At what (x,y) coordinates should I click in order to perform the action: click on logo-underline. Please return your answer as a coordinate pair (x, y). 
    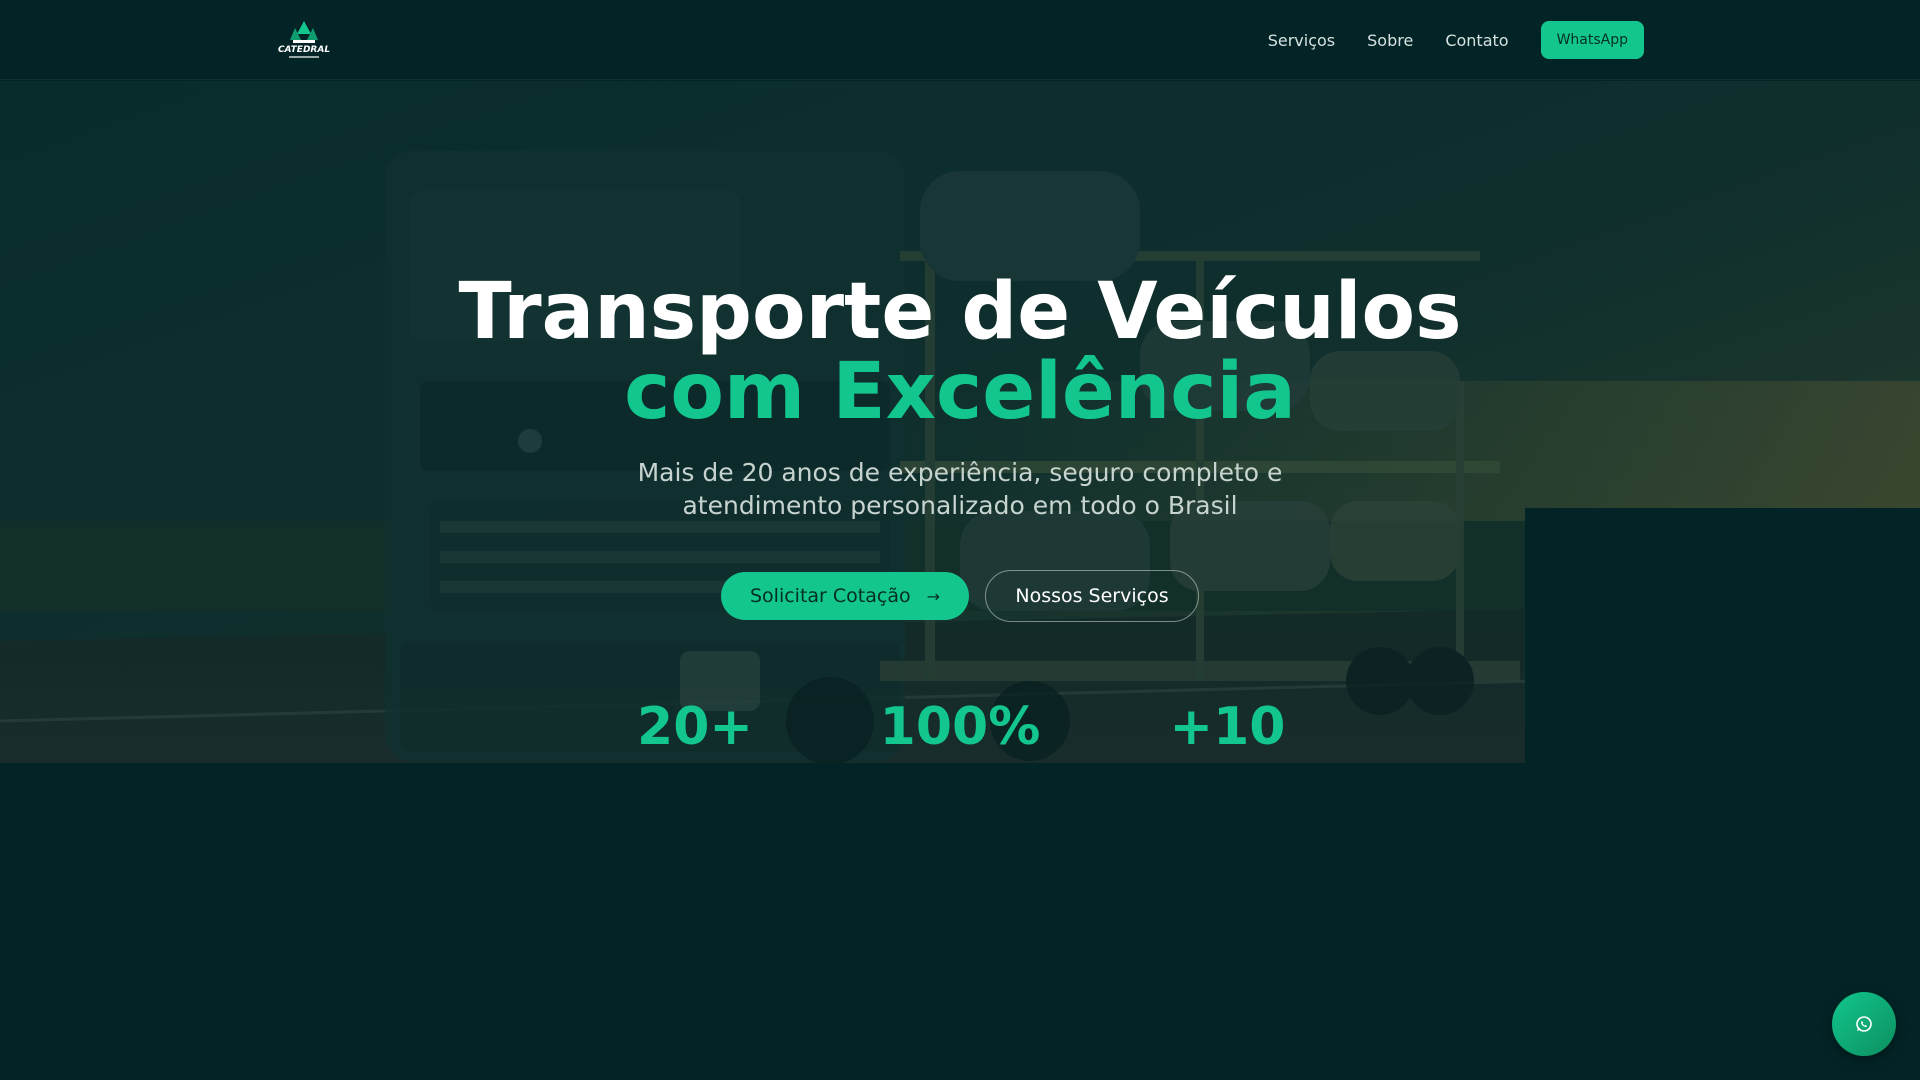
    Looking at the image, I should click on (304, 57).